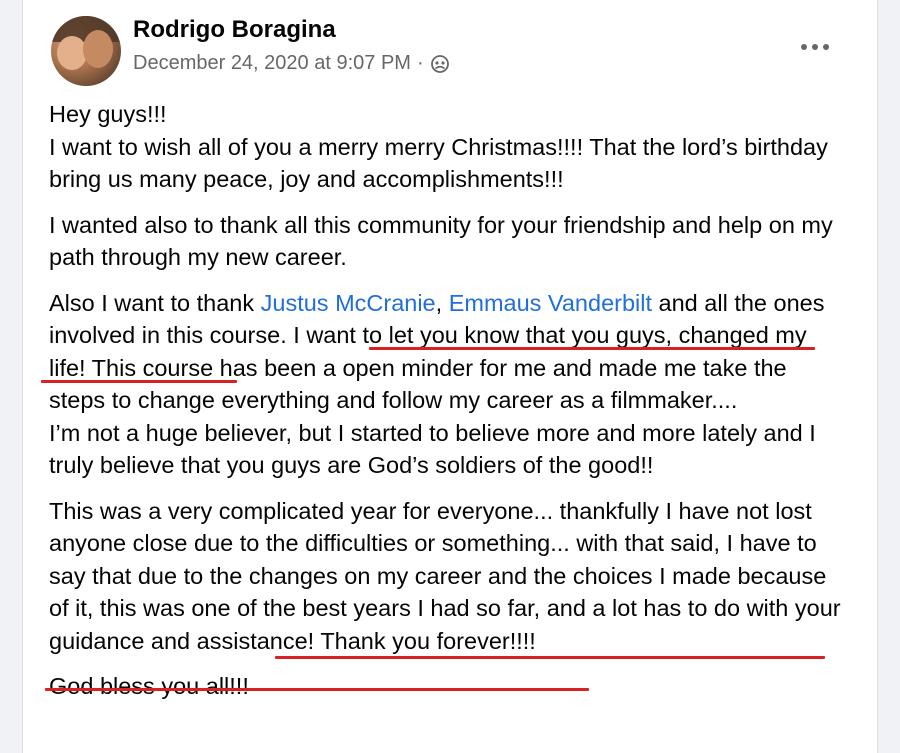  What do you see at coordinates (440, 64) in the screenshot?
I see `friends-globe-icon` at bounding box center [440, 64].